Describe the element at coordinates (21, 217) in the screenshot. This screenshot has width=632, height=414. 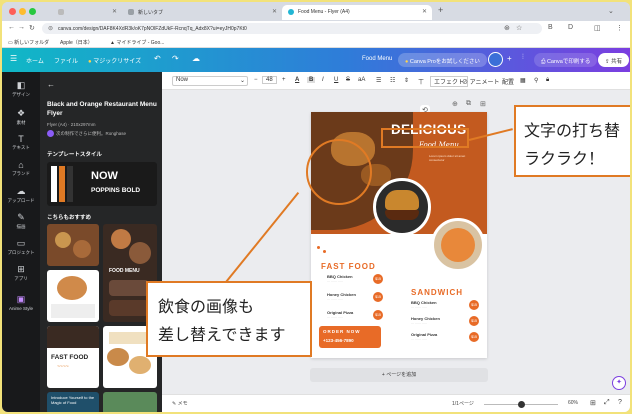
I see `pen-icon: ✎` at that location.